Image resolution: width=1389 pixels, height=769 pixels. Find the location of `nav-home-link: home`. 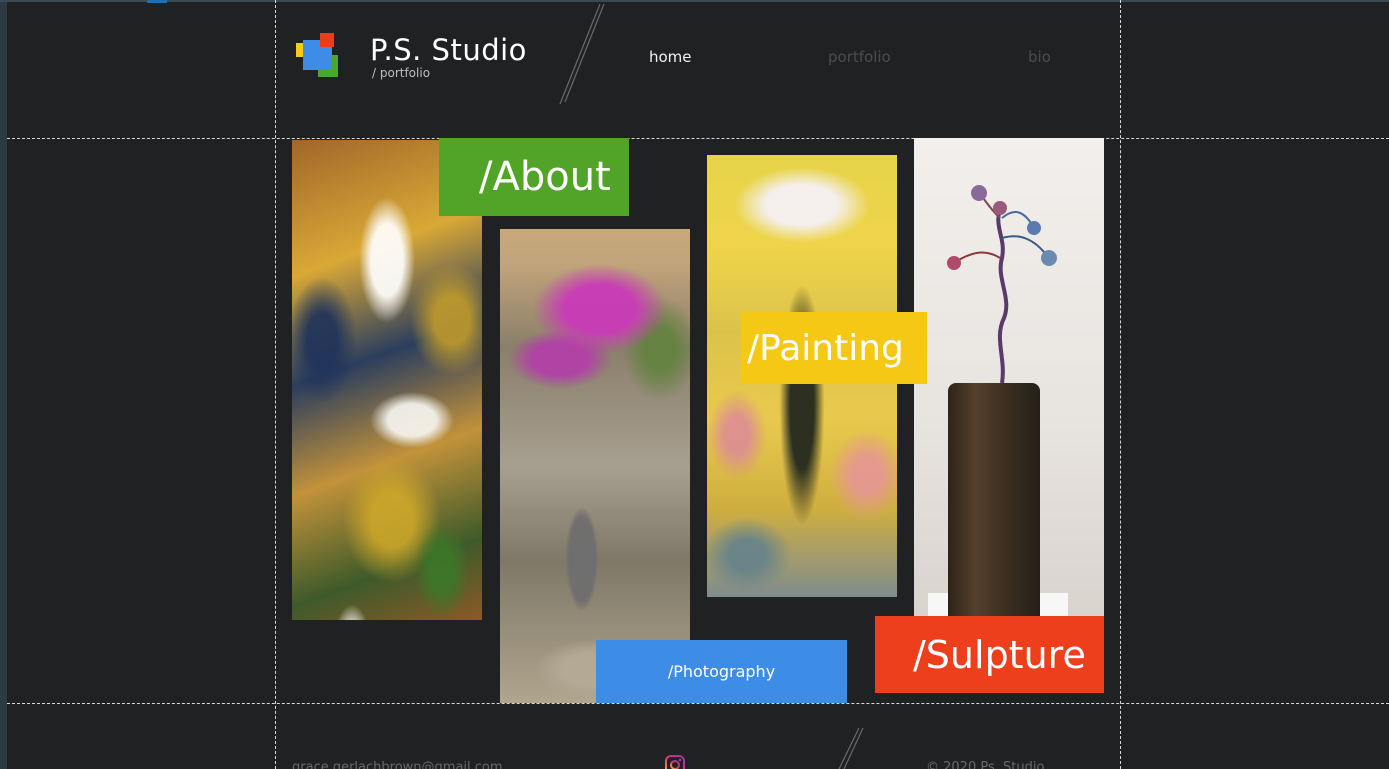

nav-home-link: home is located at coordinates (670, 57).